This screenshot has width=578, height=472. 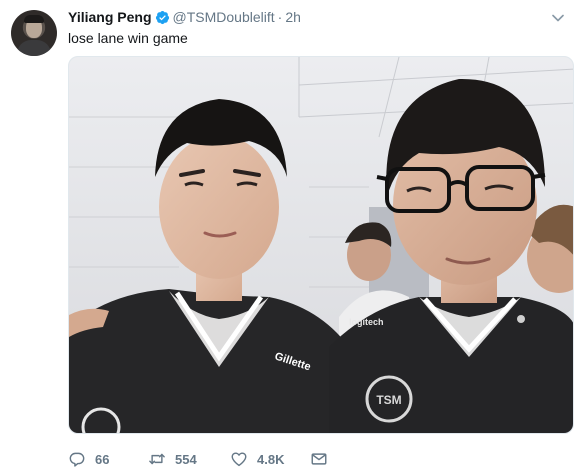 I want to click on reply-icon, so click(x=77, y=459).